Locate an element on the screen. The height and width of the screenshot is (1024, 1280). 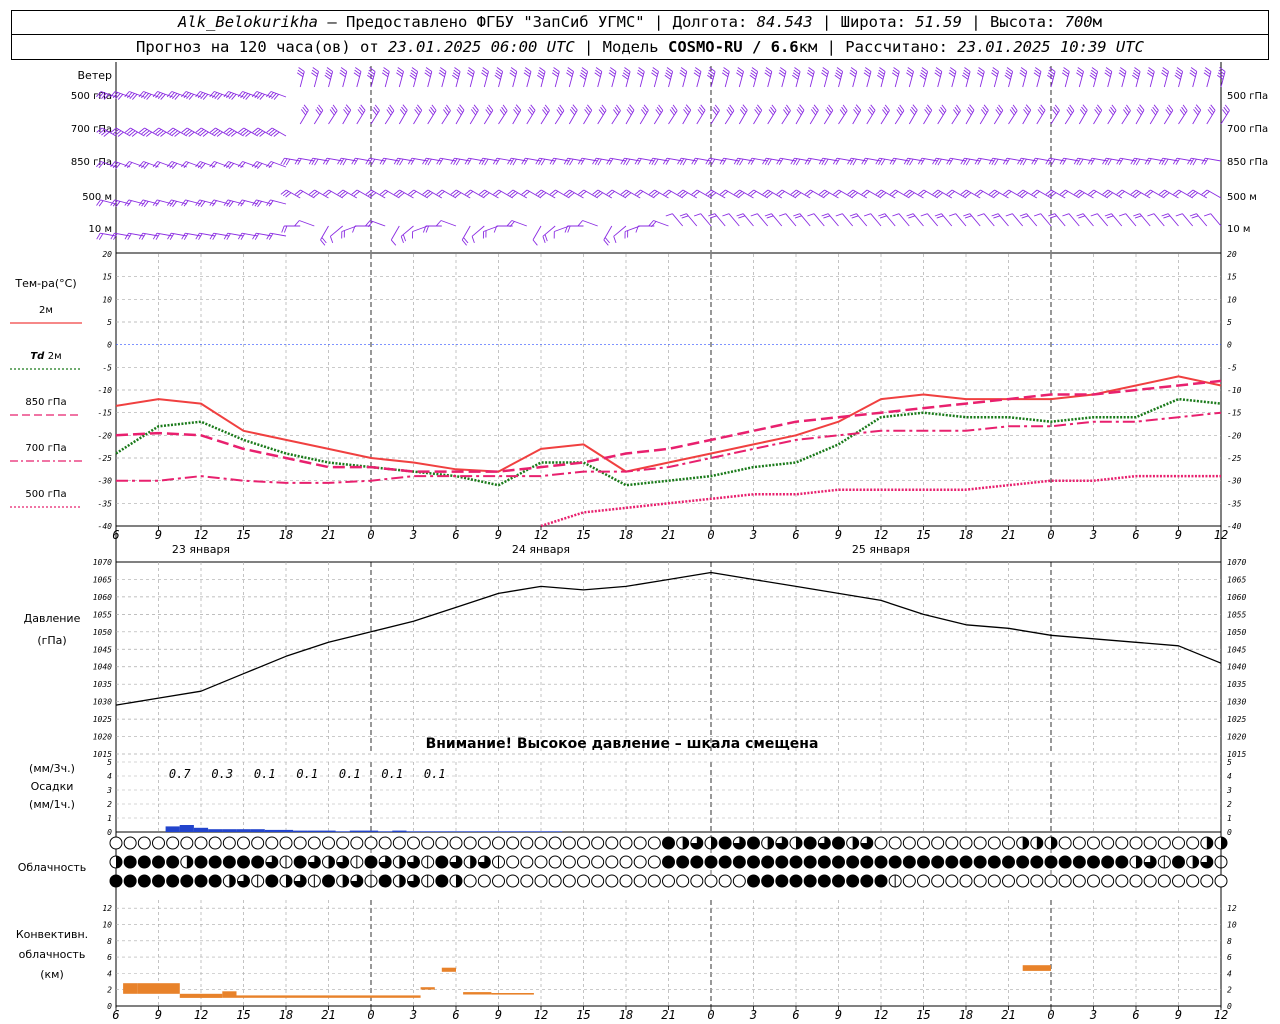
precip-3h-total: 0.1 is located at coordinates (435, 774).